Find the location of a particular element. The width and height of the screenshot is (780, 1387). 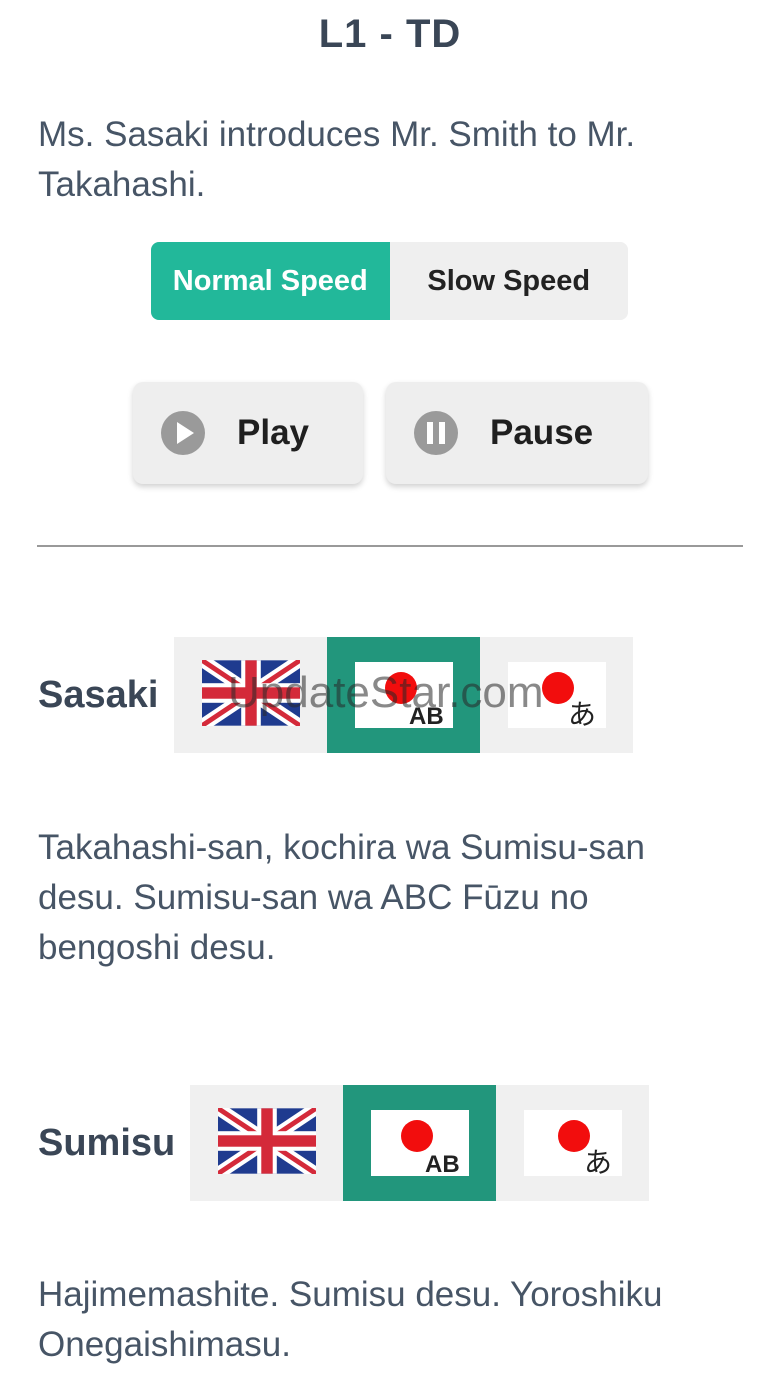

play-icon is located at coordinates (183, 433).